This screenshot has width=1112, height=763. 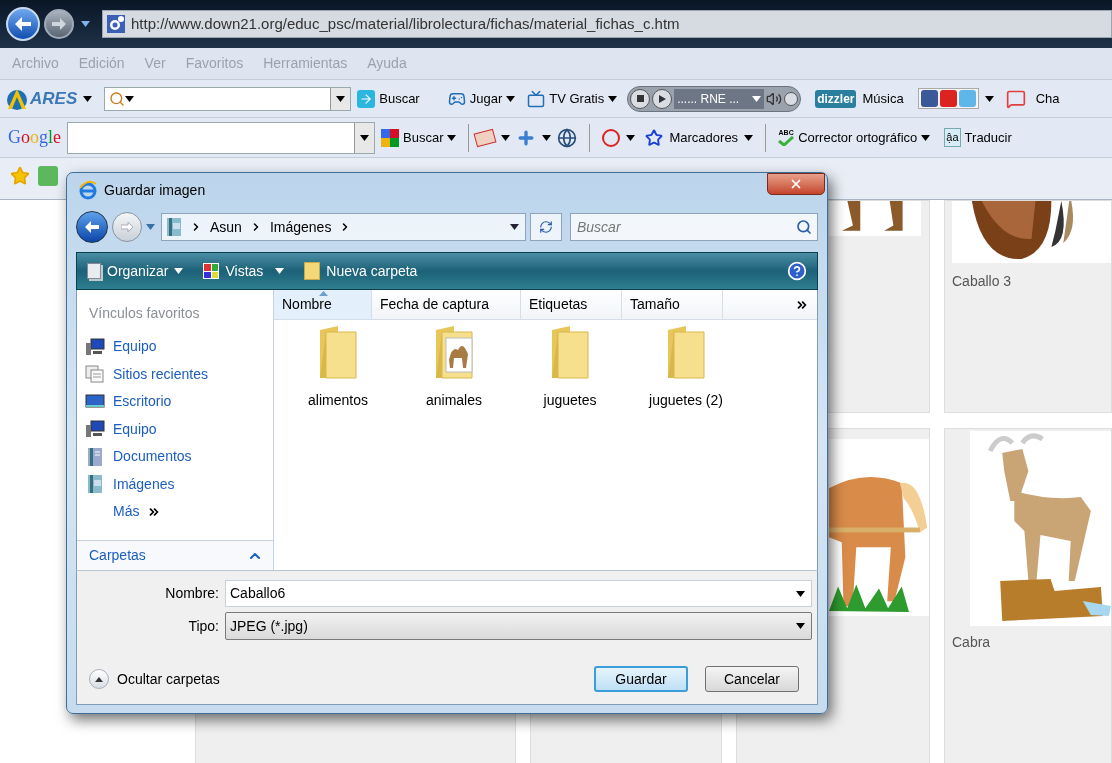 I want to click on search-button: Buscar, so click(x=388, y=98).